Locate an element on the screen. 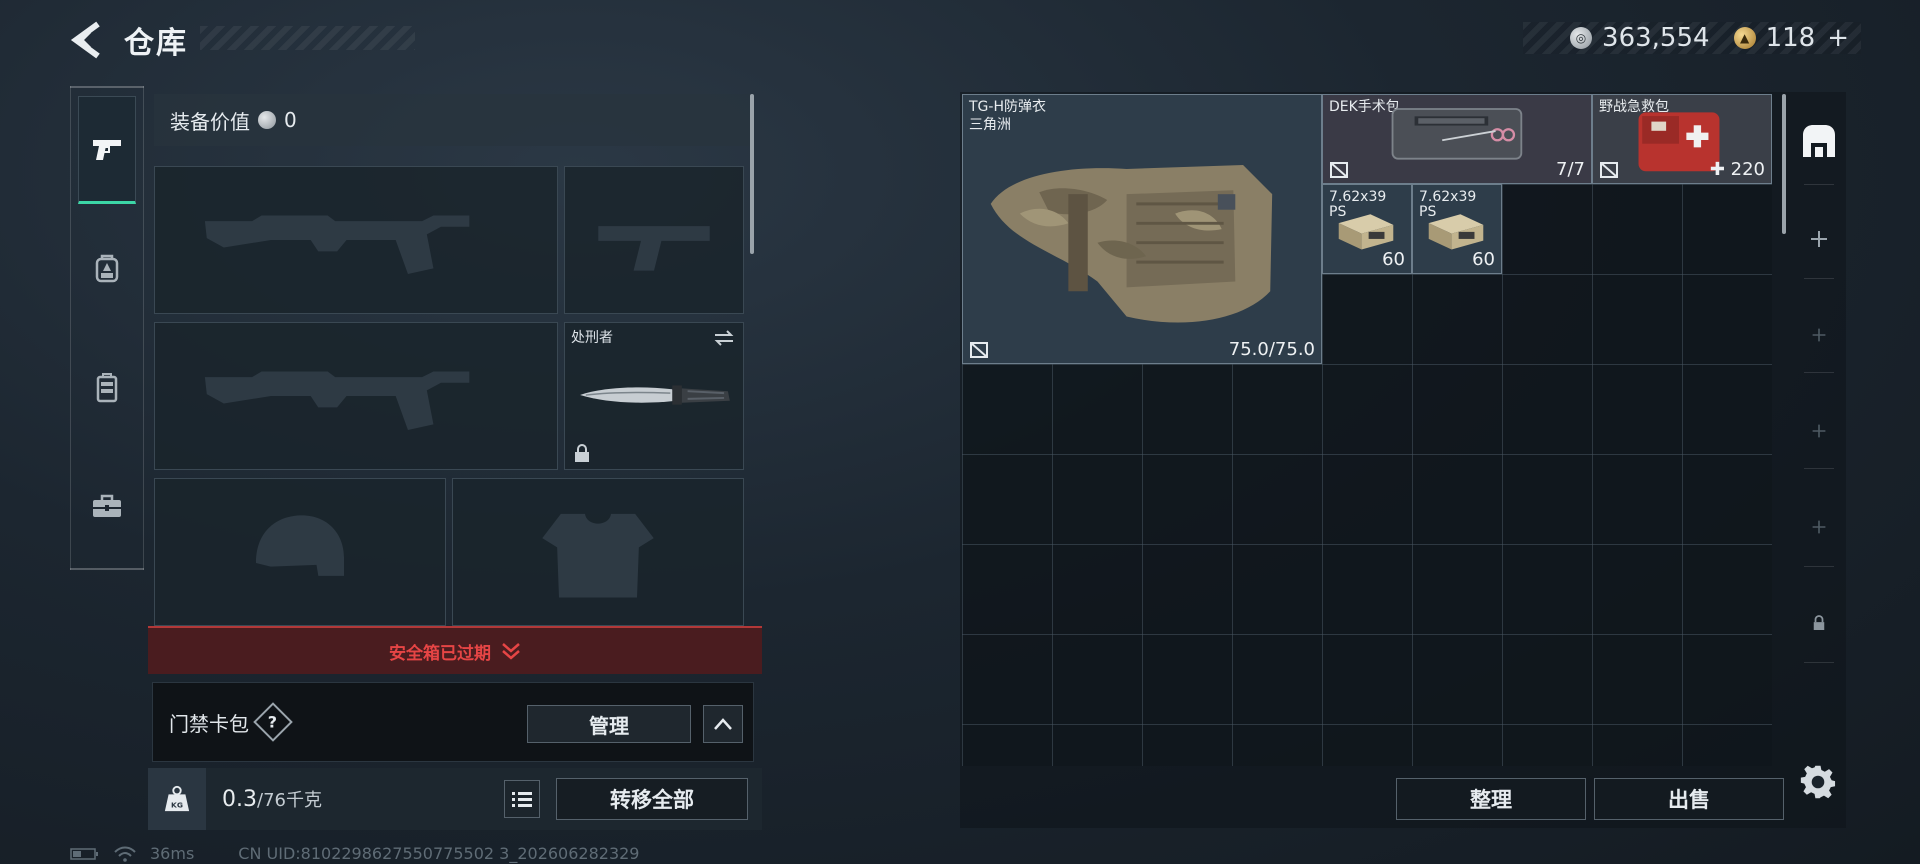 The image size is (1920, 864). locked-storage-slot is located at coordinates (1819, 623).